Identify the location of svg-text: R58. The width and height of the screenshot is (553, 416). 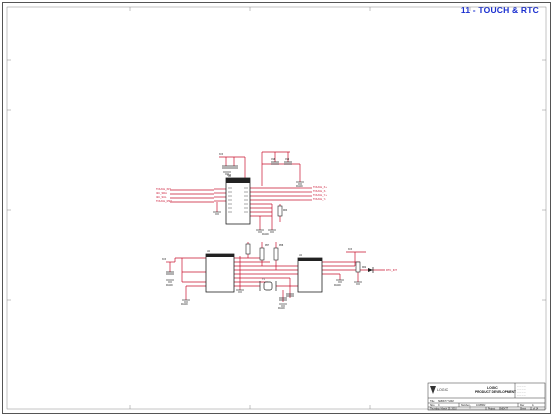
(281, 246).